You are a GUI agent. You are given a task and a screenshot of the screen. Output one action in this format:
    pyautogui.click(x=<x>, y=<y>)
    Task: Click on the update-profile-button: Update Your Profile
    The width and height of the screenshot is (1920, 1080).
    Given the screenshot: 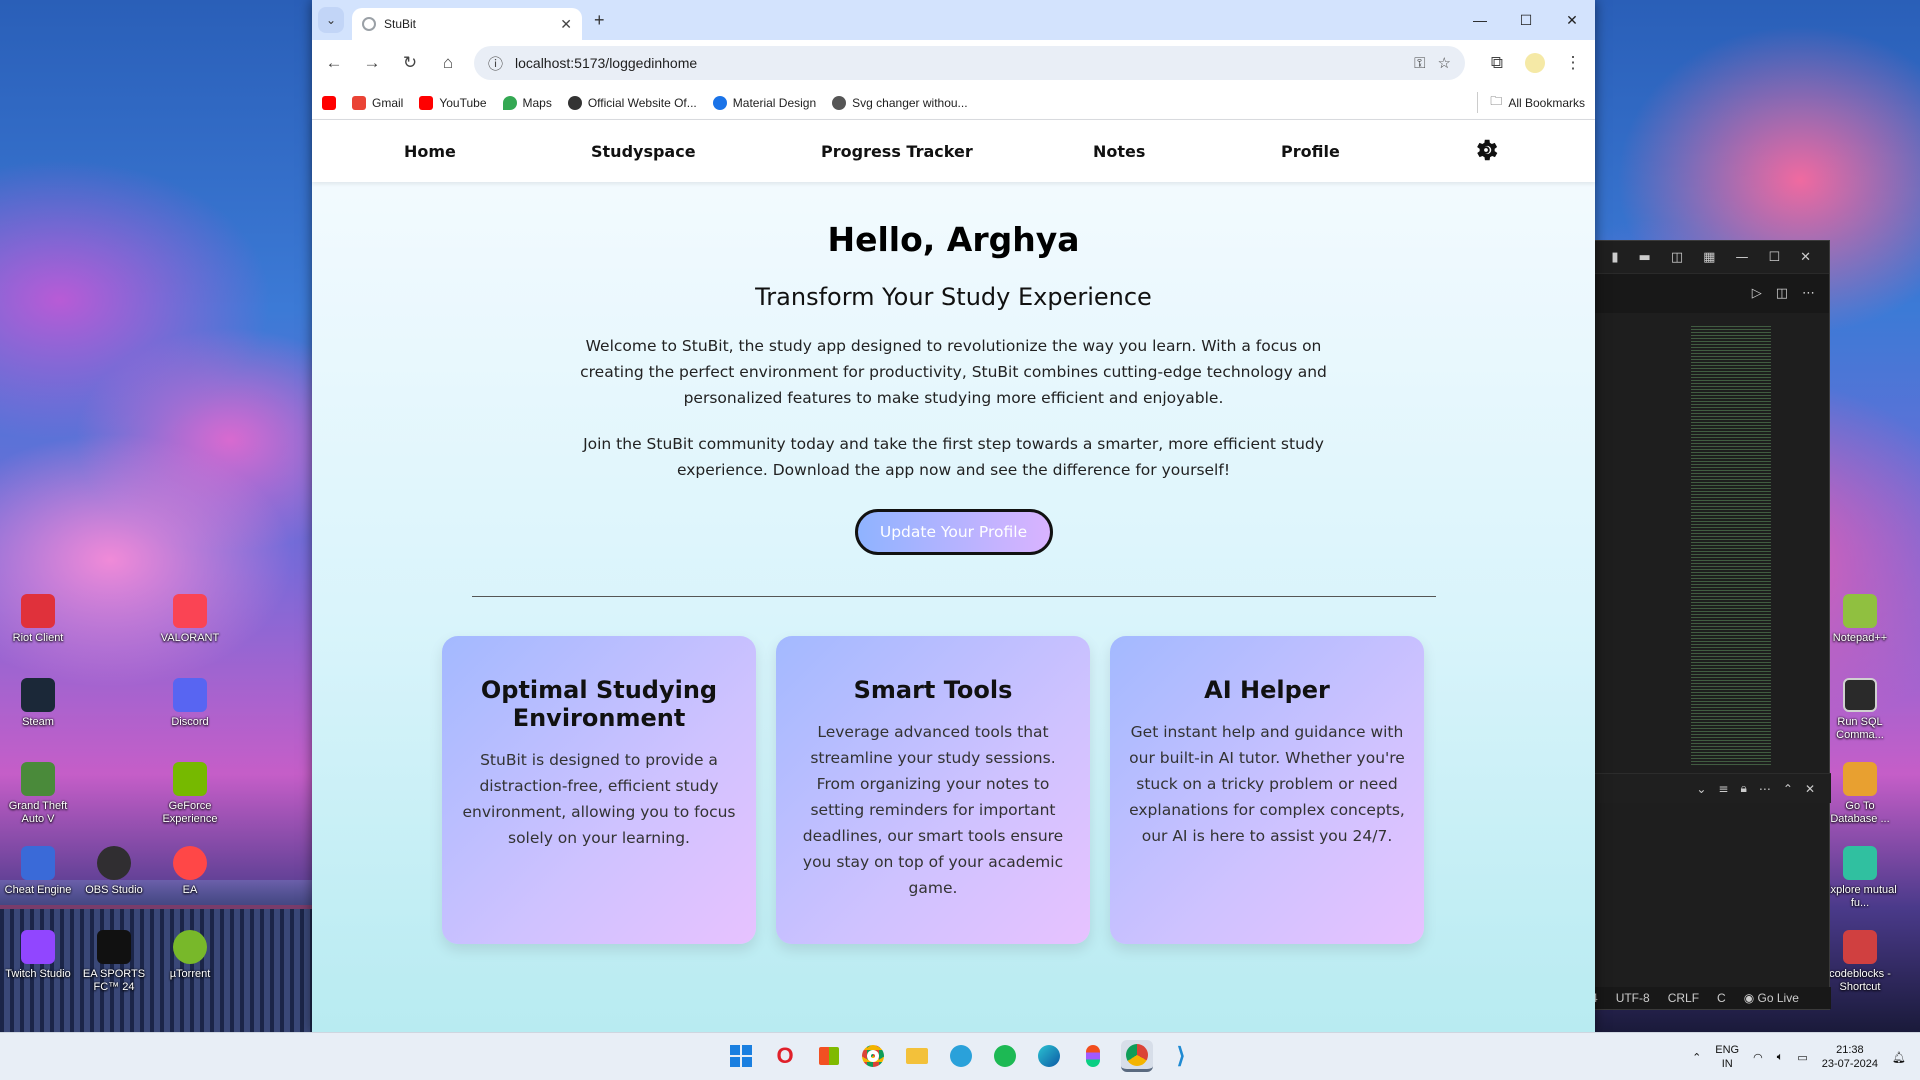 What is the action you would take?
    pyautogui.click(x=953, y=532)
    